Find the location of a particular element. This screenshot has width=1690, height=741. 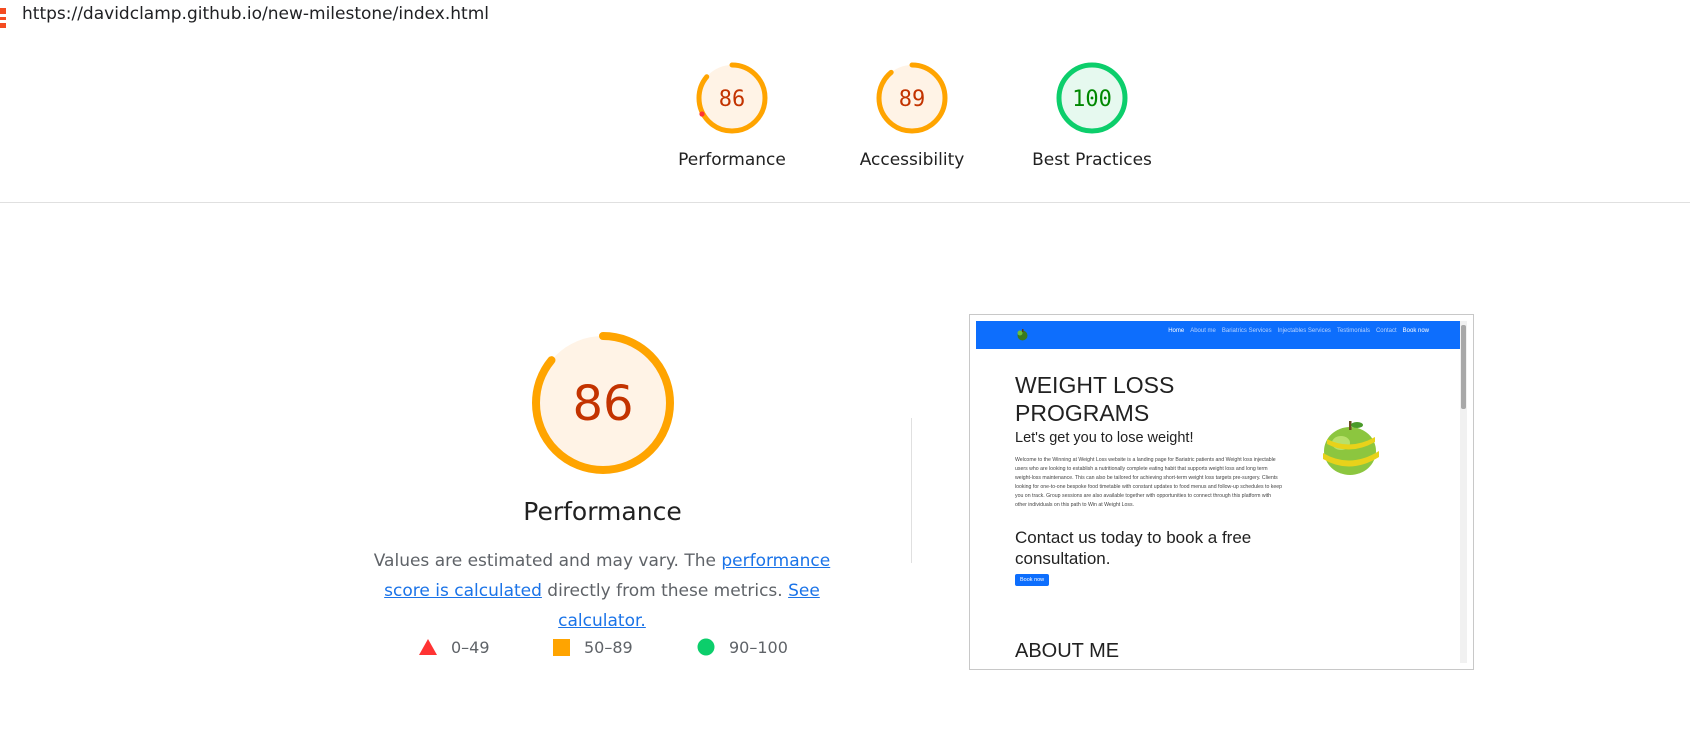

green-apple-tape-image is located at coordinates (1351, 448).